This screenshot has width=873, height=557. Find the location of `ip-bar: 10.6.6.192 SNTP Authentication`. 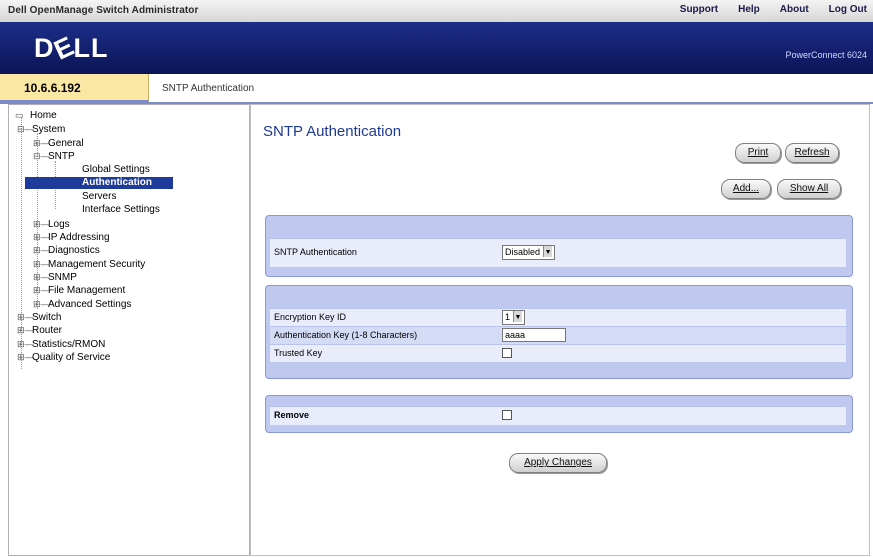

ip-bar: 10.6.6.192 SNTP Authentication is located at coordinates (436, 89).